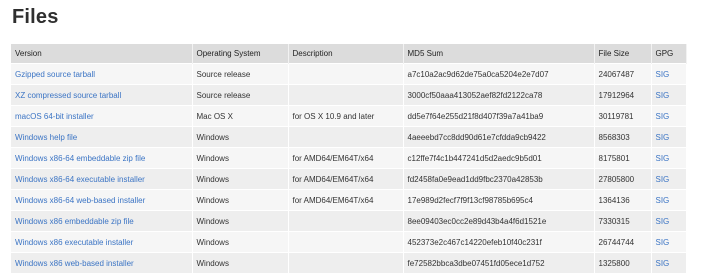  Describe the element at coordinates (614, 158) in the screenshot. I see `file-size-cell: 8175801` at that location.